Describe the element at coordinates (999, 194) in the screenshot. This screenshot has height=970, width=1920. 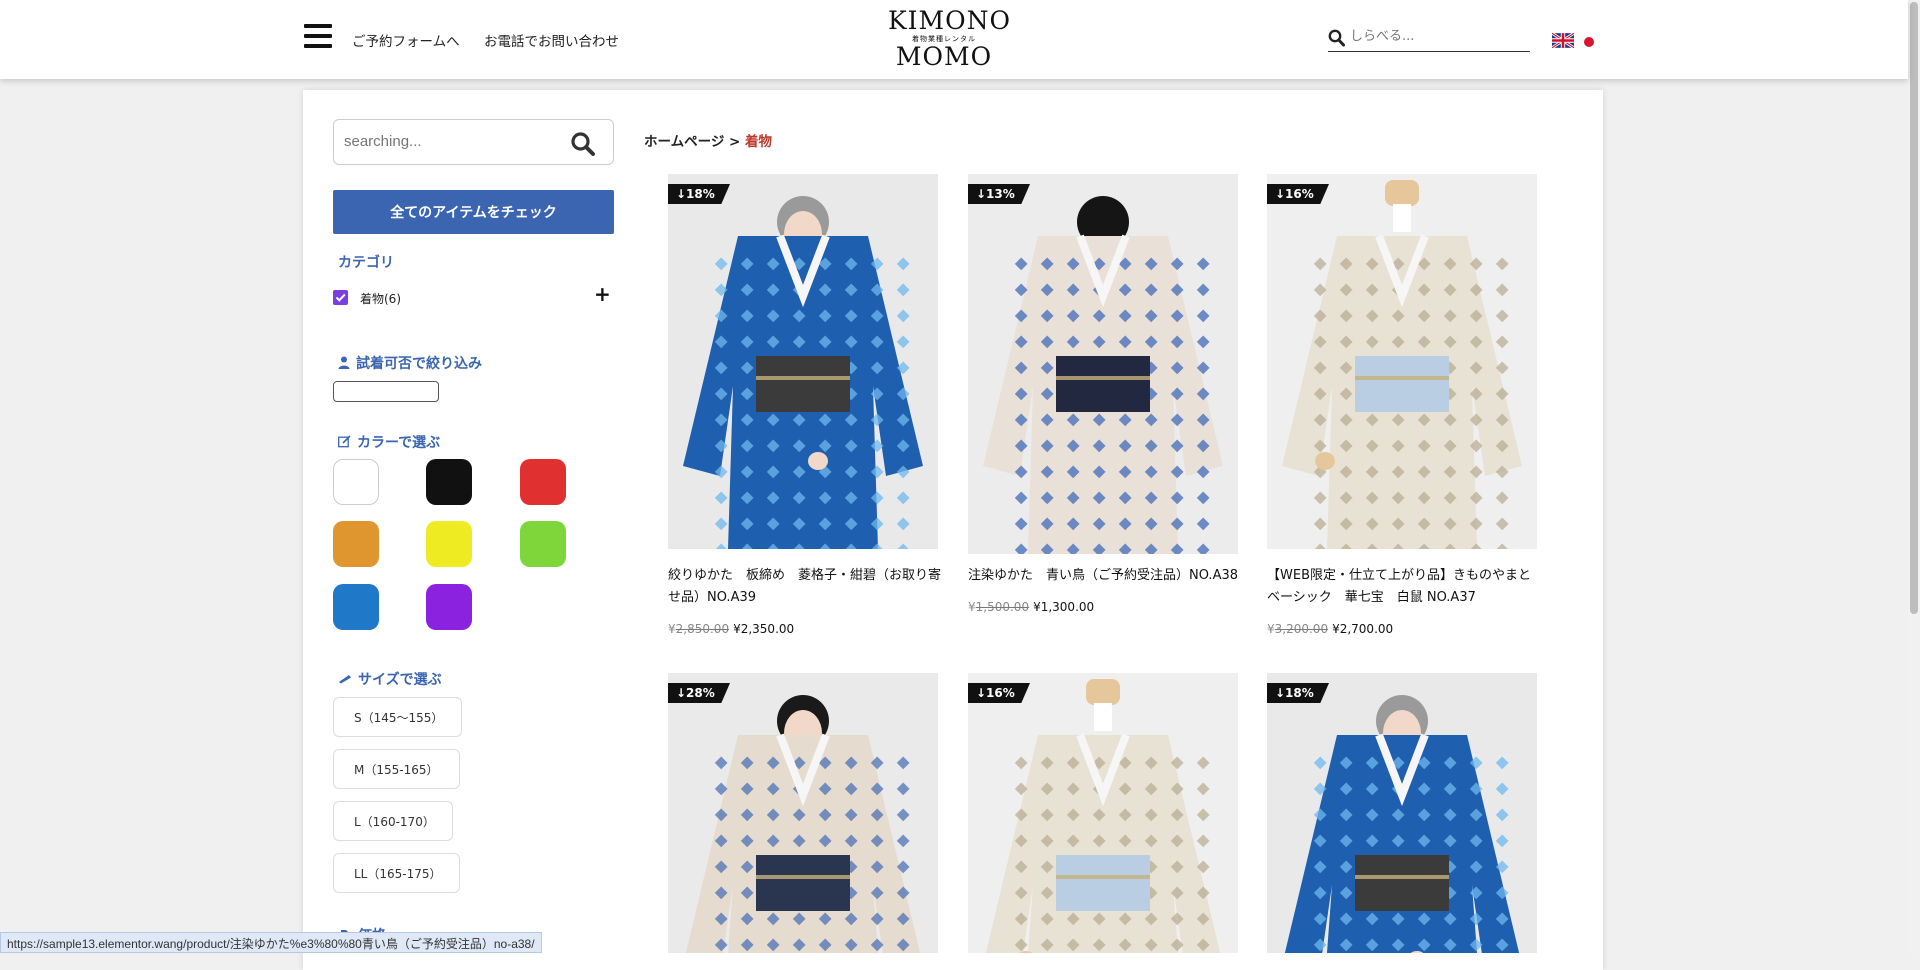
I see `discount-badge: ↓13%` at that location.